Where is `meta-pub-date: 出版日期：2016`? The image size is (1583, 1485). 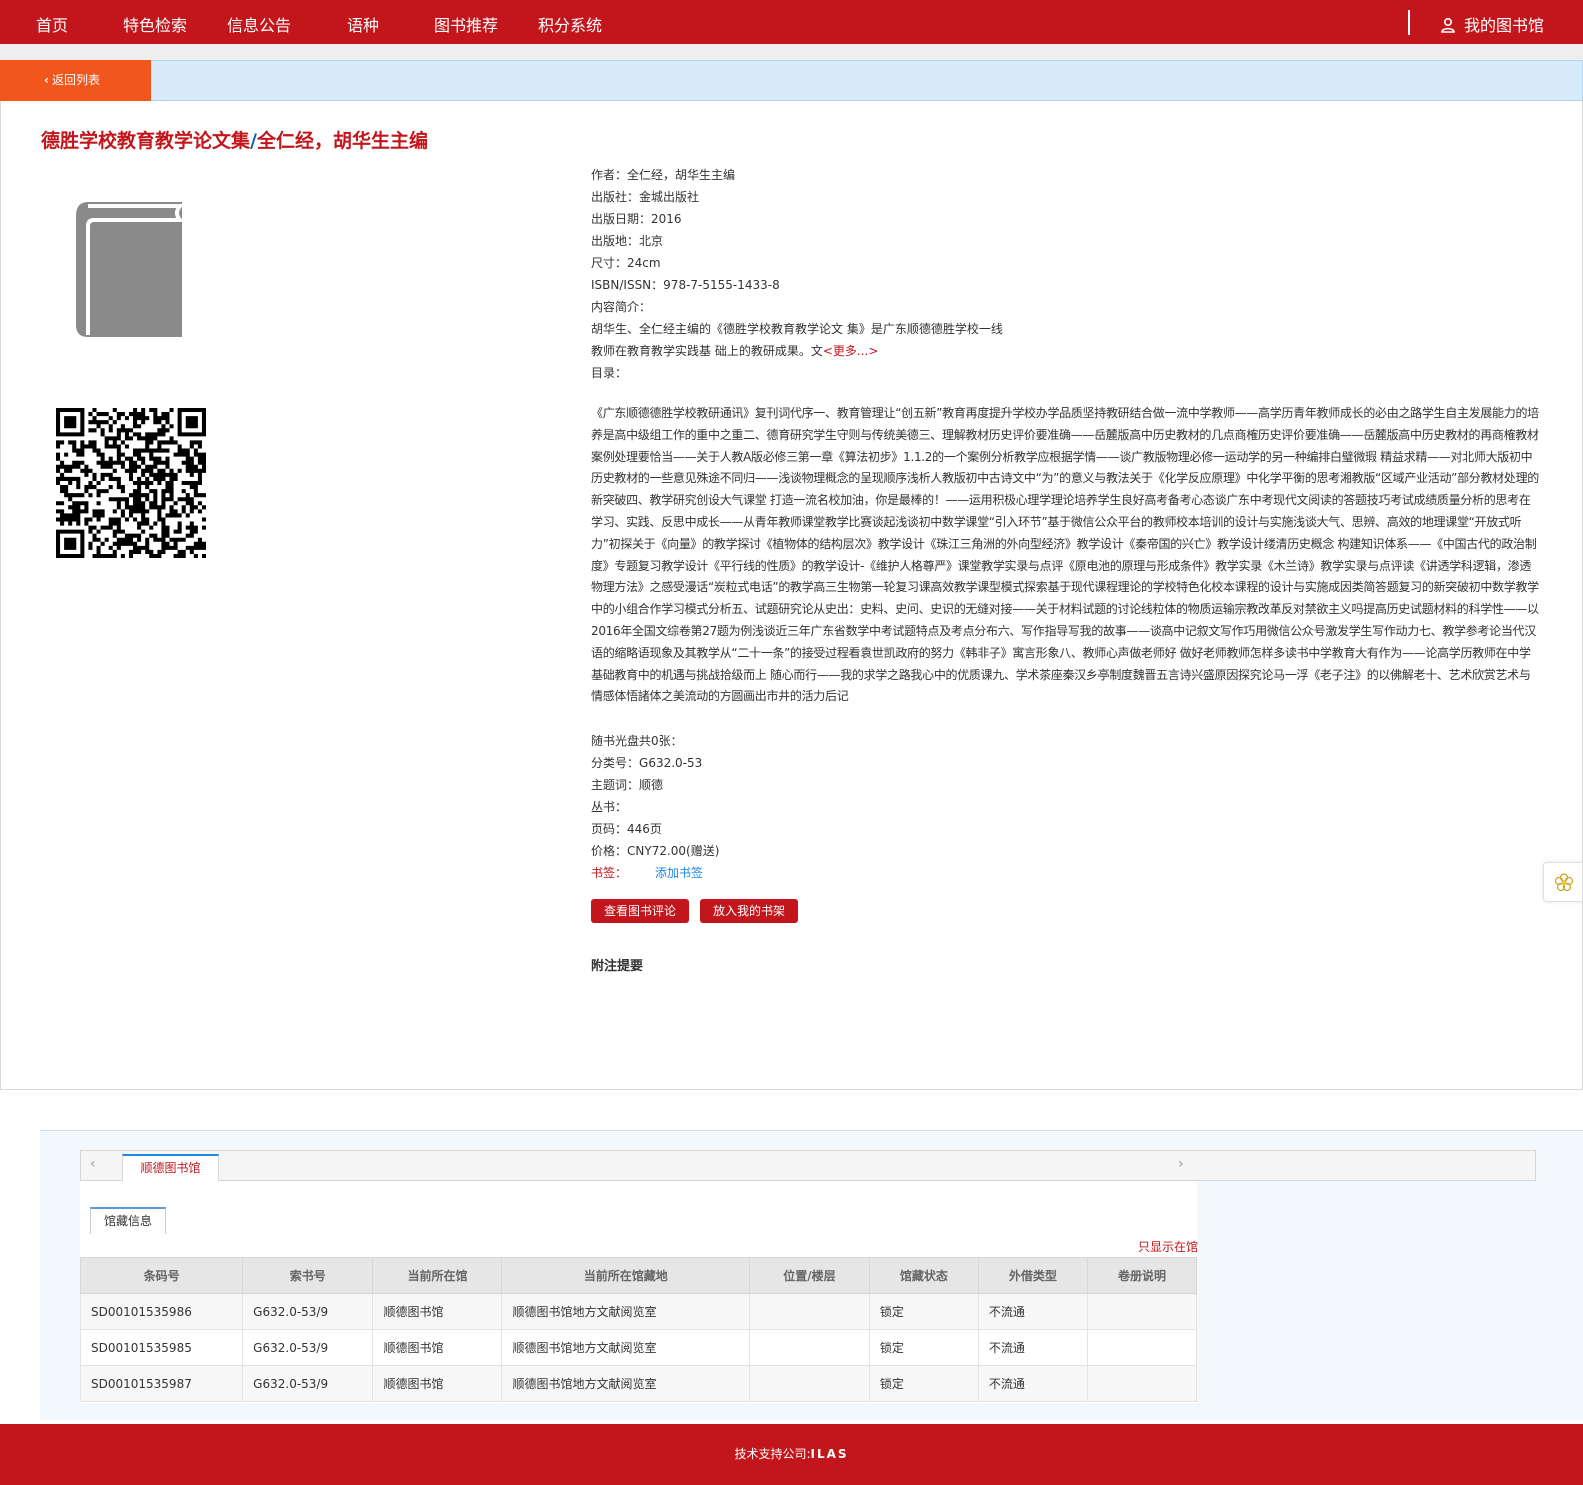 meta-pub-date: 出版日期：2016 is located at coordinates (1066, 219).